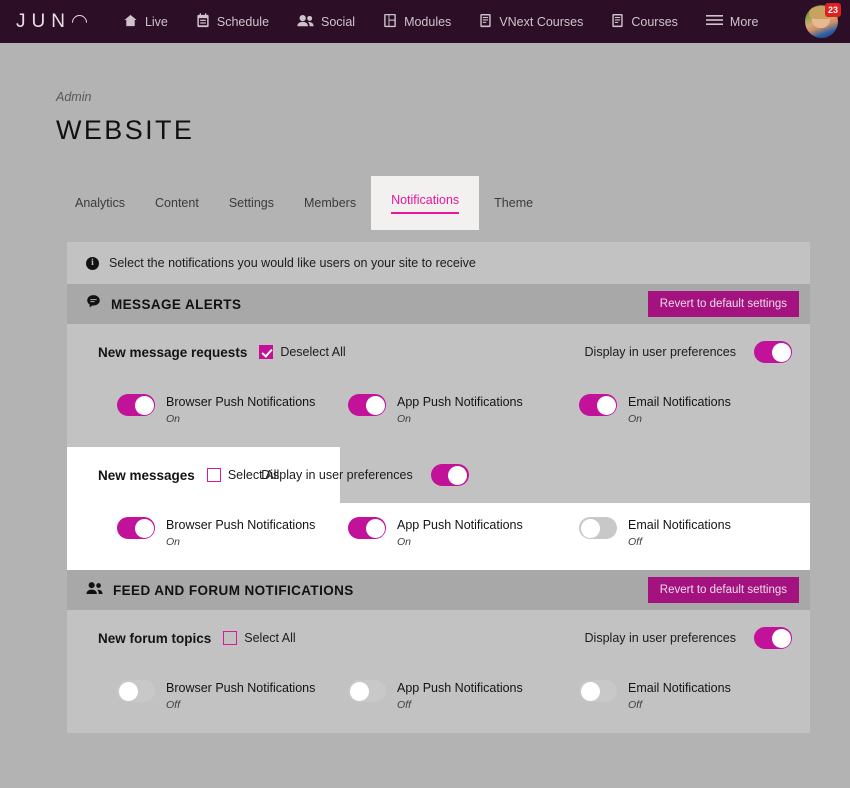  Describe the element at coordinates (531, 21) in the screenshot. I see `nav-item-vnext-courses: VNext Courses` at that location.